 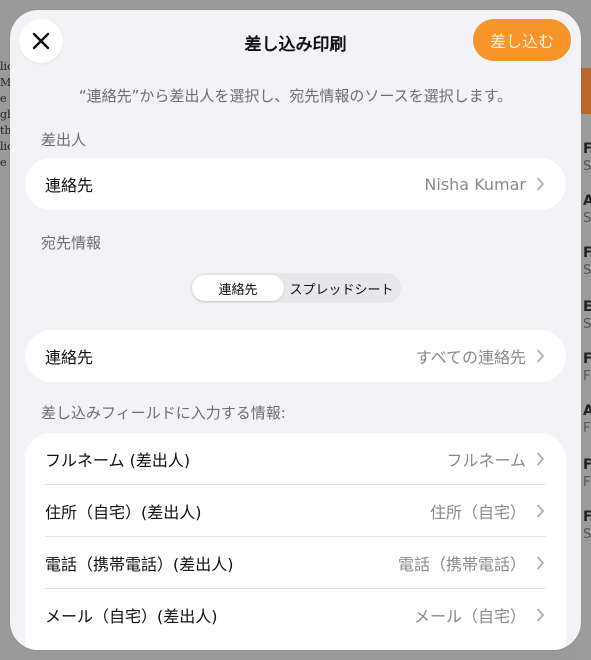 What do you see at coordinates (461, 564) in the screenshot?
I see `merge-field-value: 電話（携帯電話）` at bounding box center [461, 564].